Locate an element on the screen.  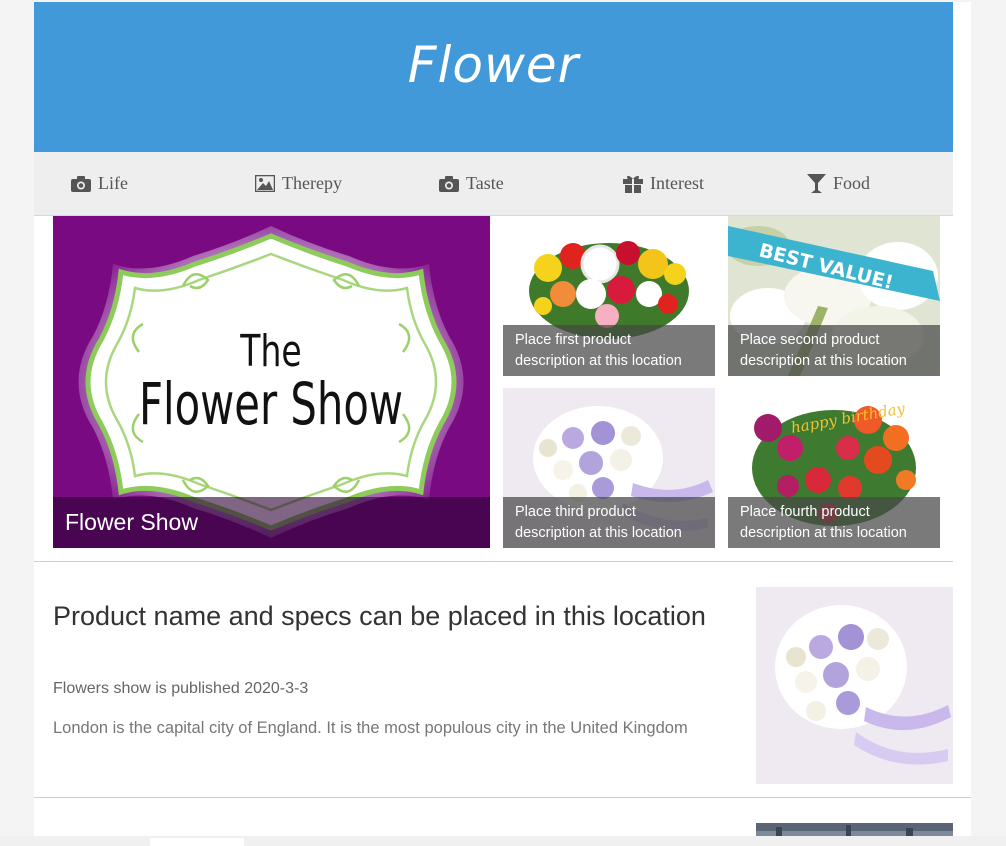
nav-label: Interest is located at coordinates (677, 183).